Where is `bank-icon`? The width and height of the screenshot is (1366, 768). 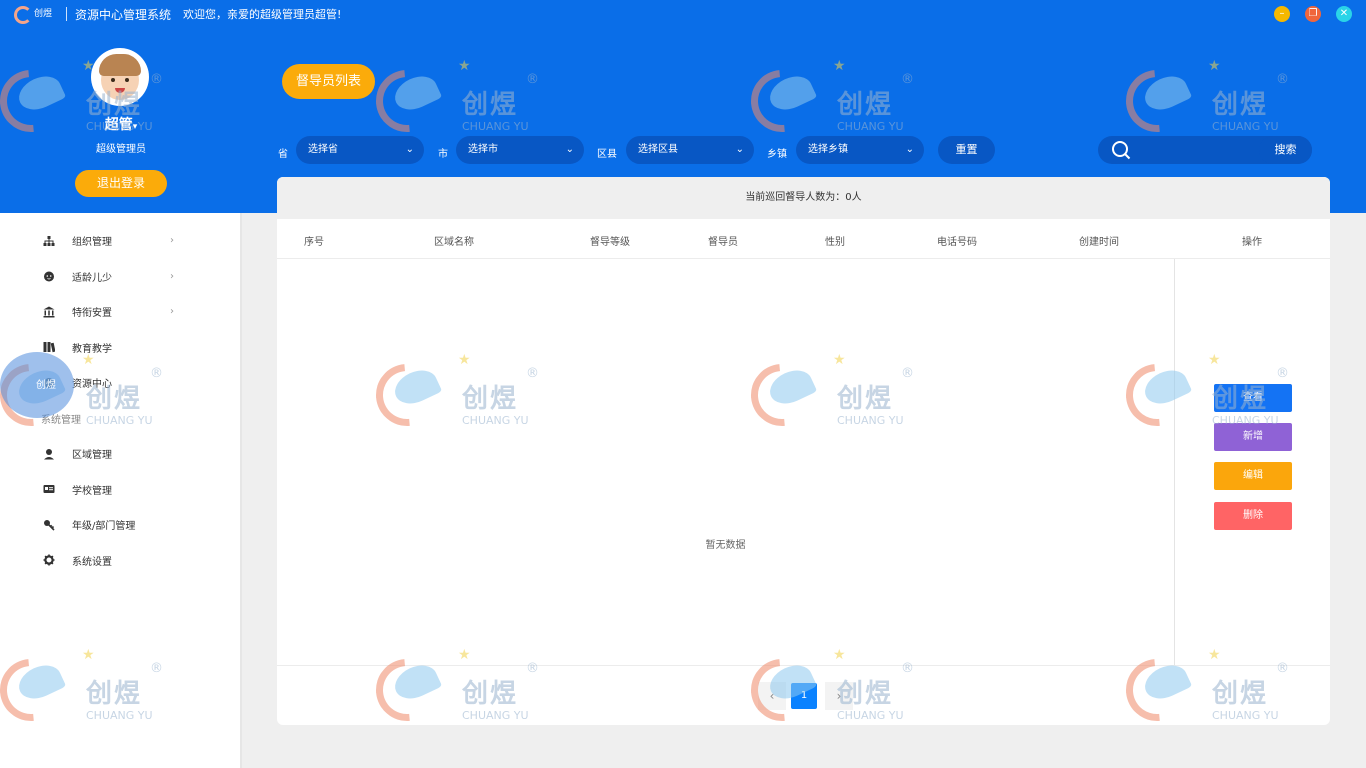 bank-icon is located at coordinates (49, 312).